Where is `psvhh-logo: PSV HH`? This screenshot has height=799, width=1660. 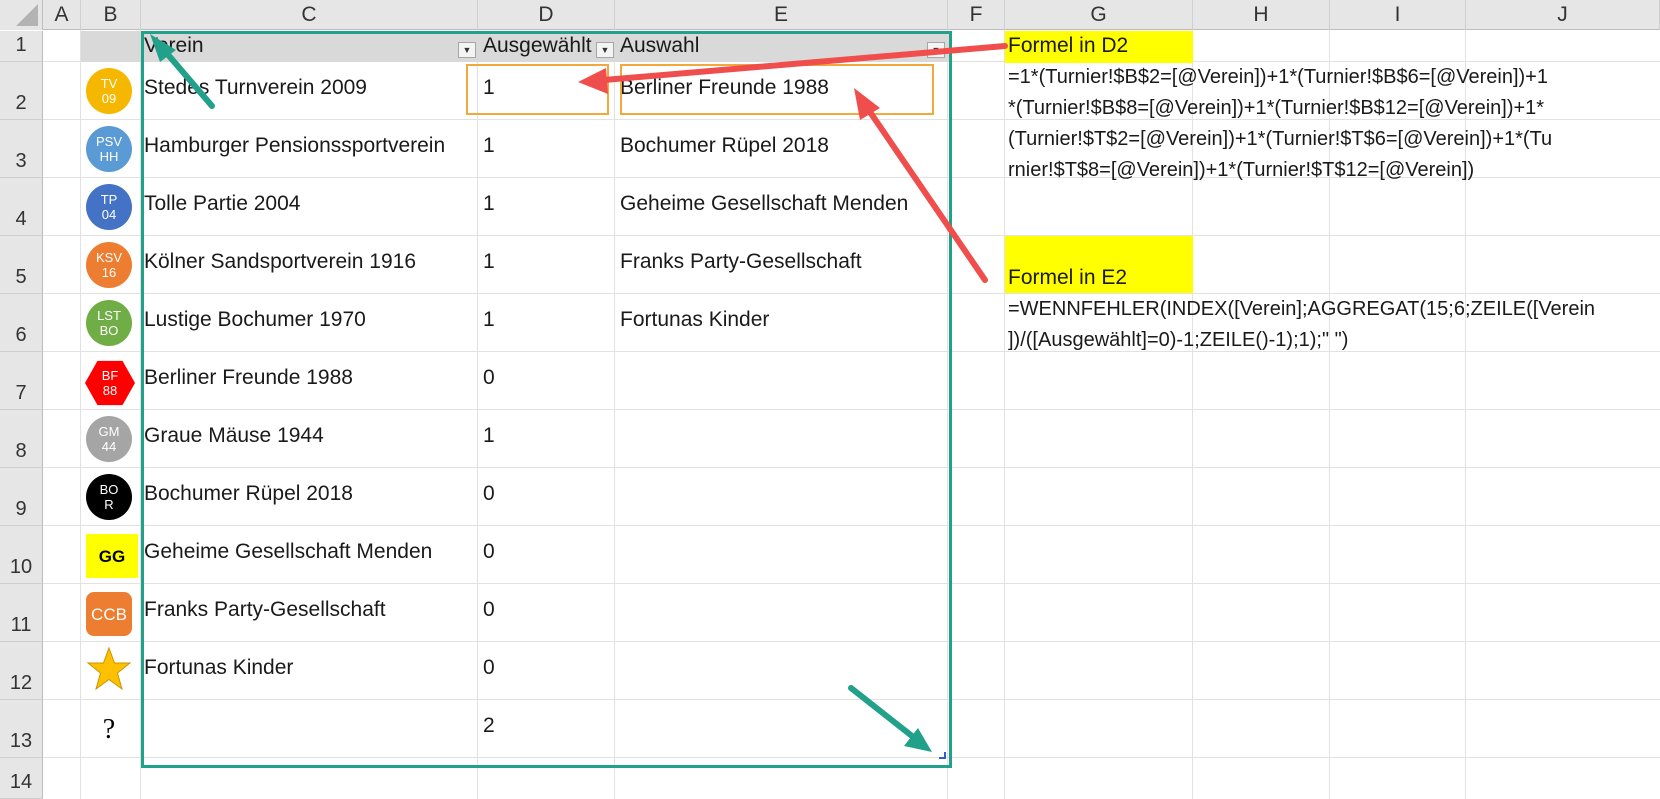
psvhh-logo: PSV HH is located at coordinates (109, 149).